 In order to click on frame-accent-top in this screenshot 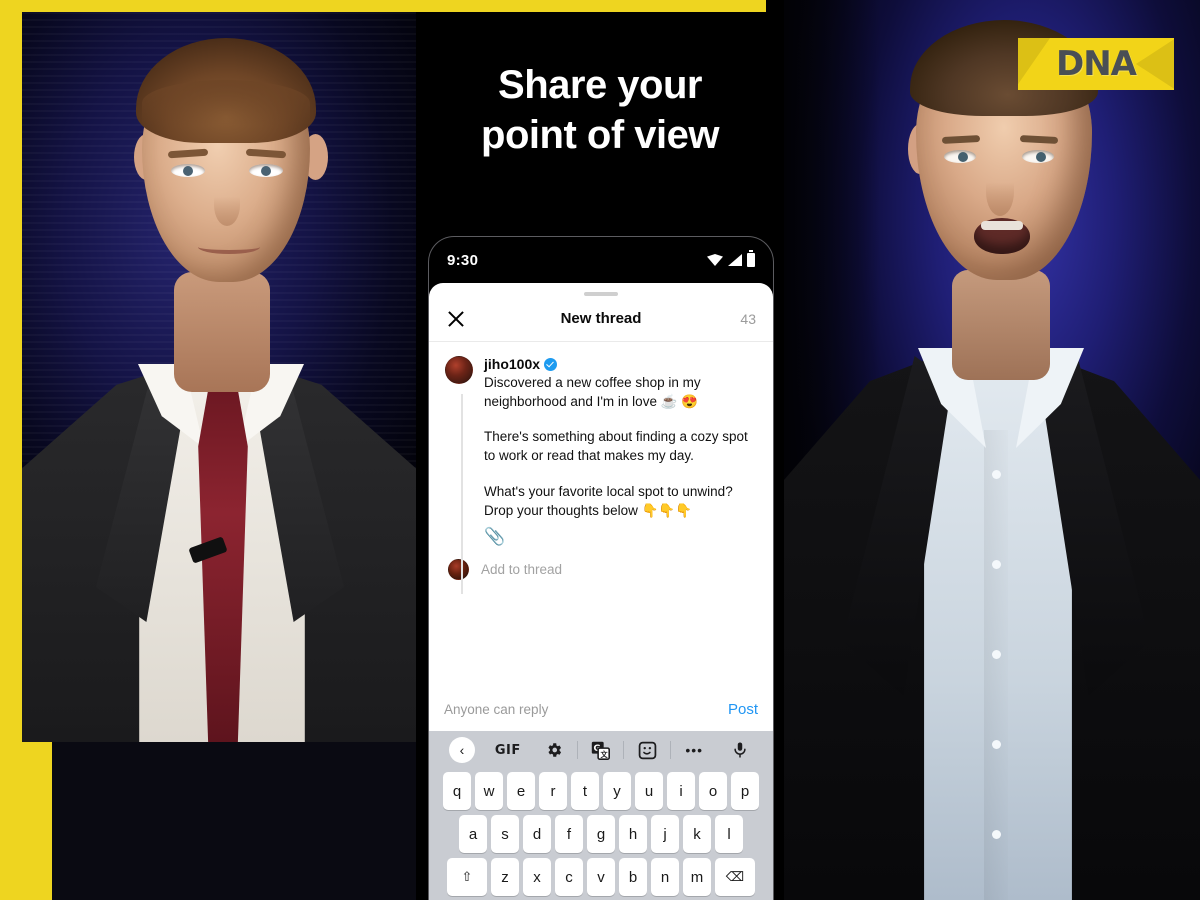, I will do `click(383, 6)`.